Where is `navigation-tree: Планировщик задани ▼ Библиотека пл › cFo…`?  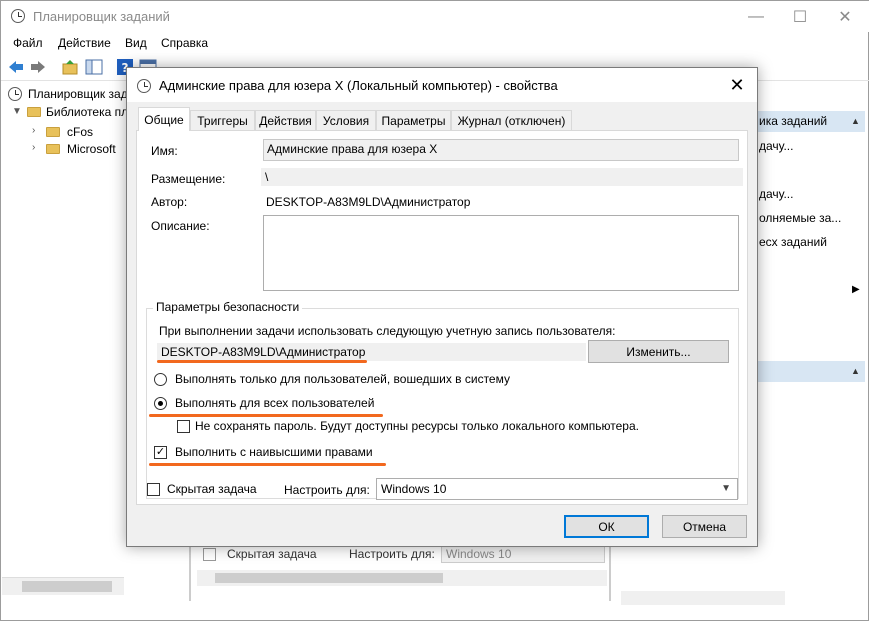 navigation-tree: Планировщик задани ▼ Библиотека пл › cFo… is located at coordinates (74, 352).